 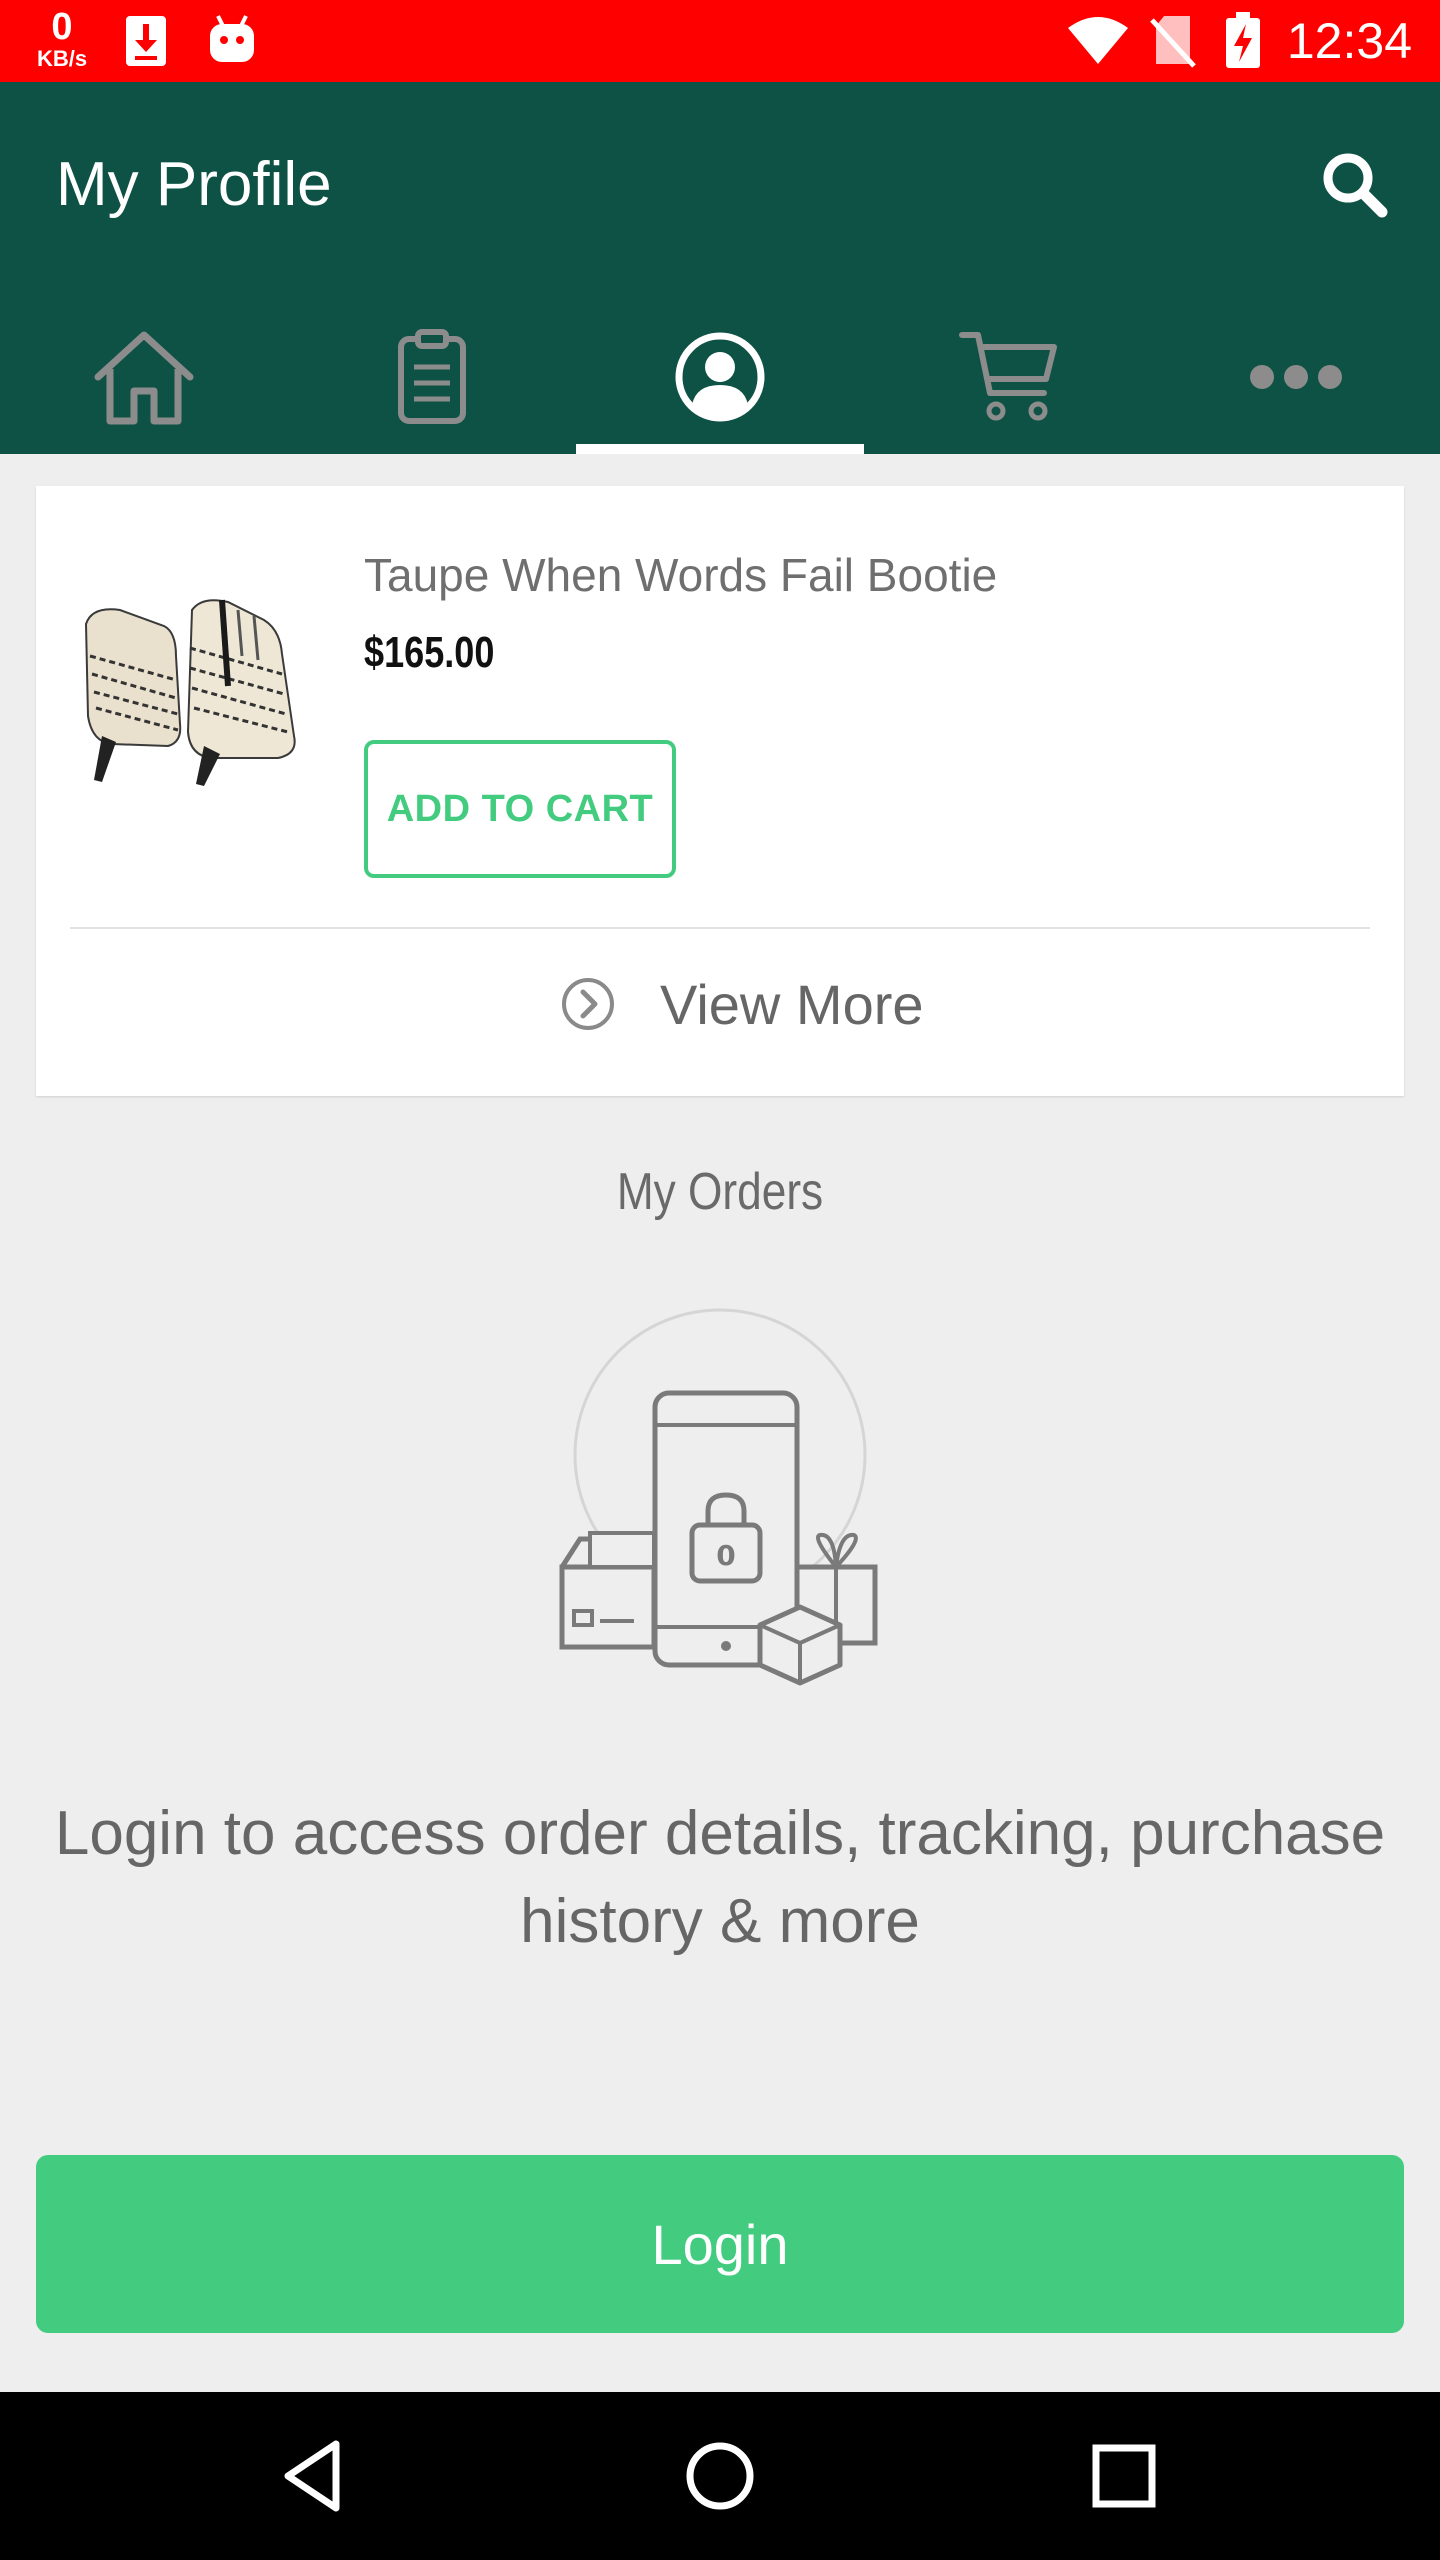 I want to click on network-speed: 0 KB/s, so click(x=62, y=39).